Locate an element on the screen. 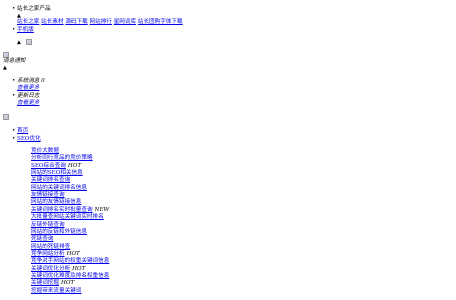  seo-menu-item: 关键词挖掘 HOT is located at coordinates (52, 283).